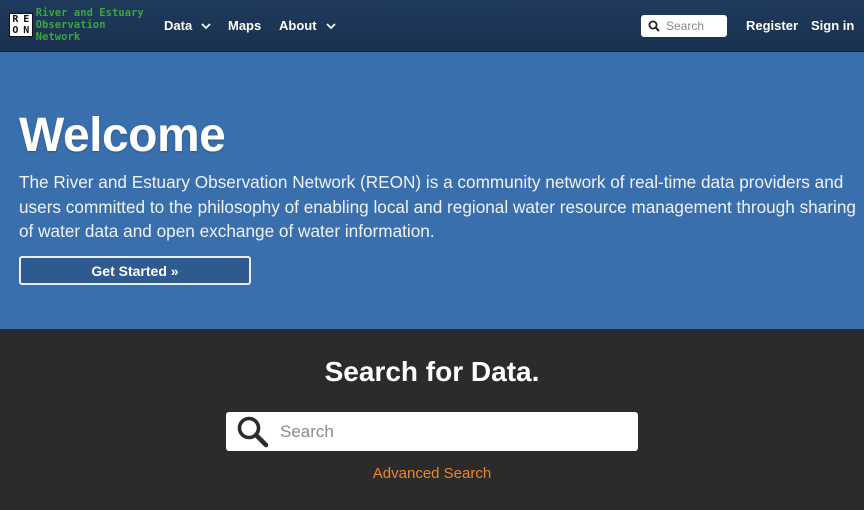 The image size is (864, 510). What do you see at coordinates (696, 26) in the screenshot?
I see `nav-search-input` at bounding box center [696, 26].